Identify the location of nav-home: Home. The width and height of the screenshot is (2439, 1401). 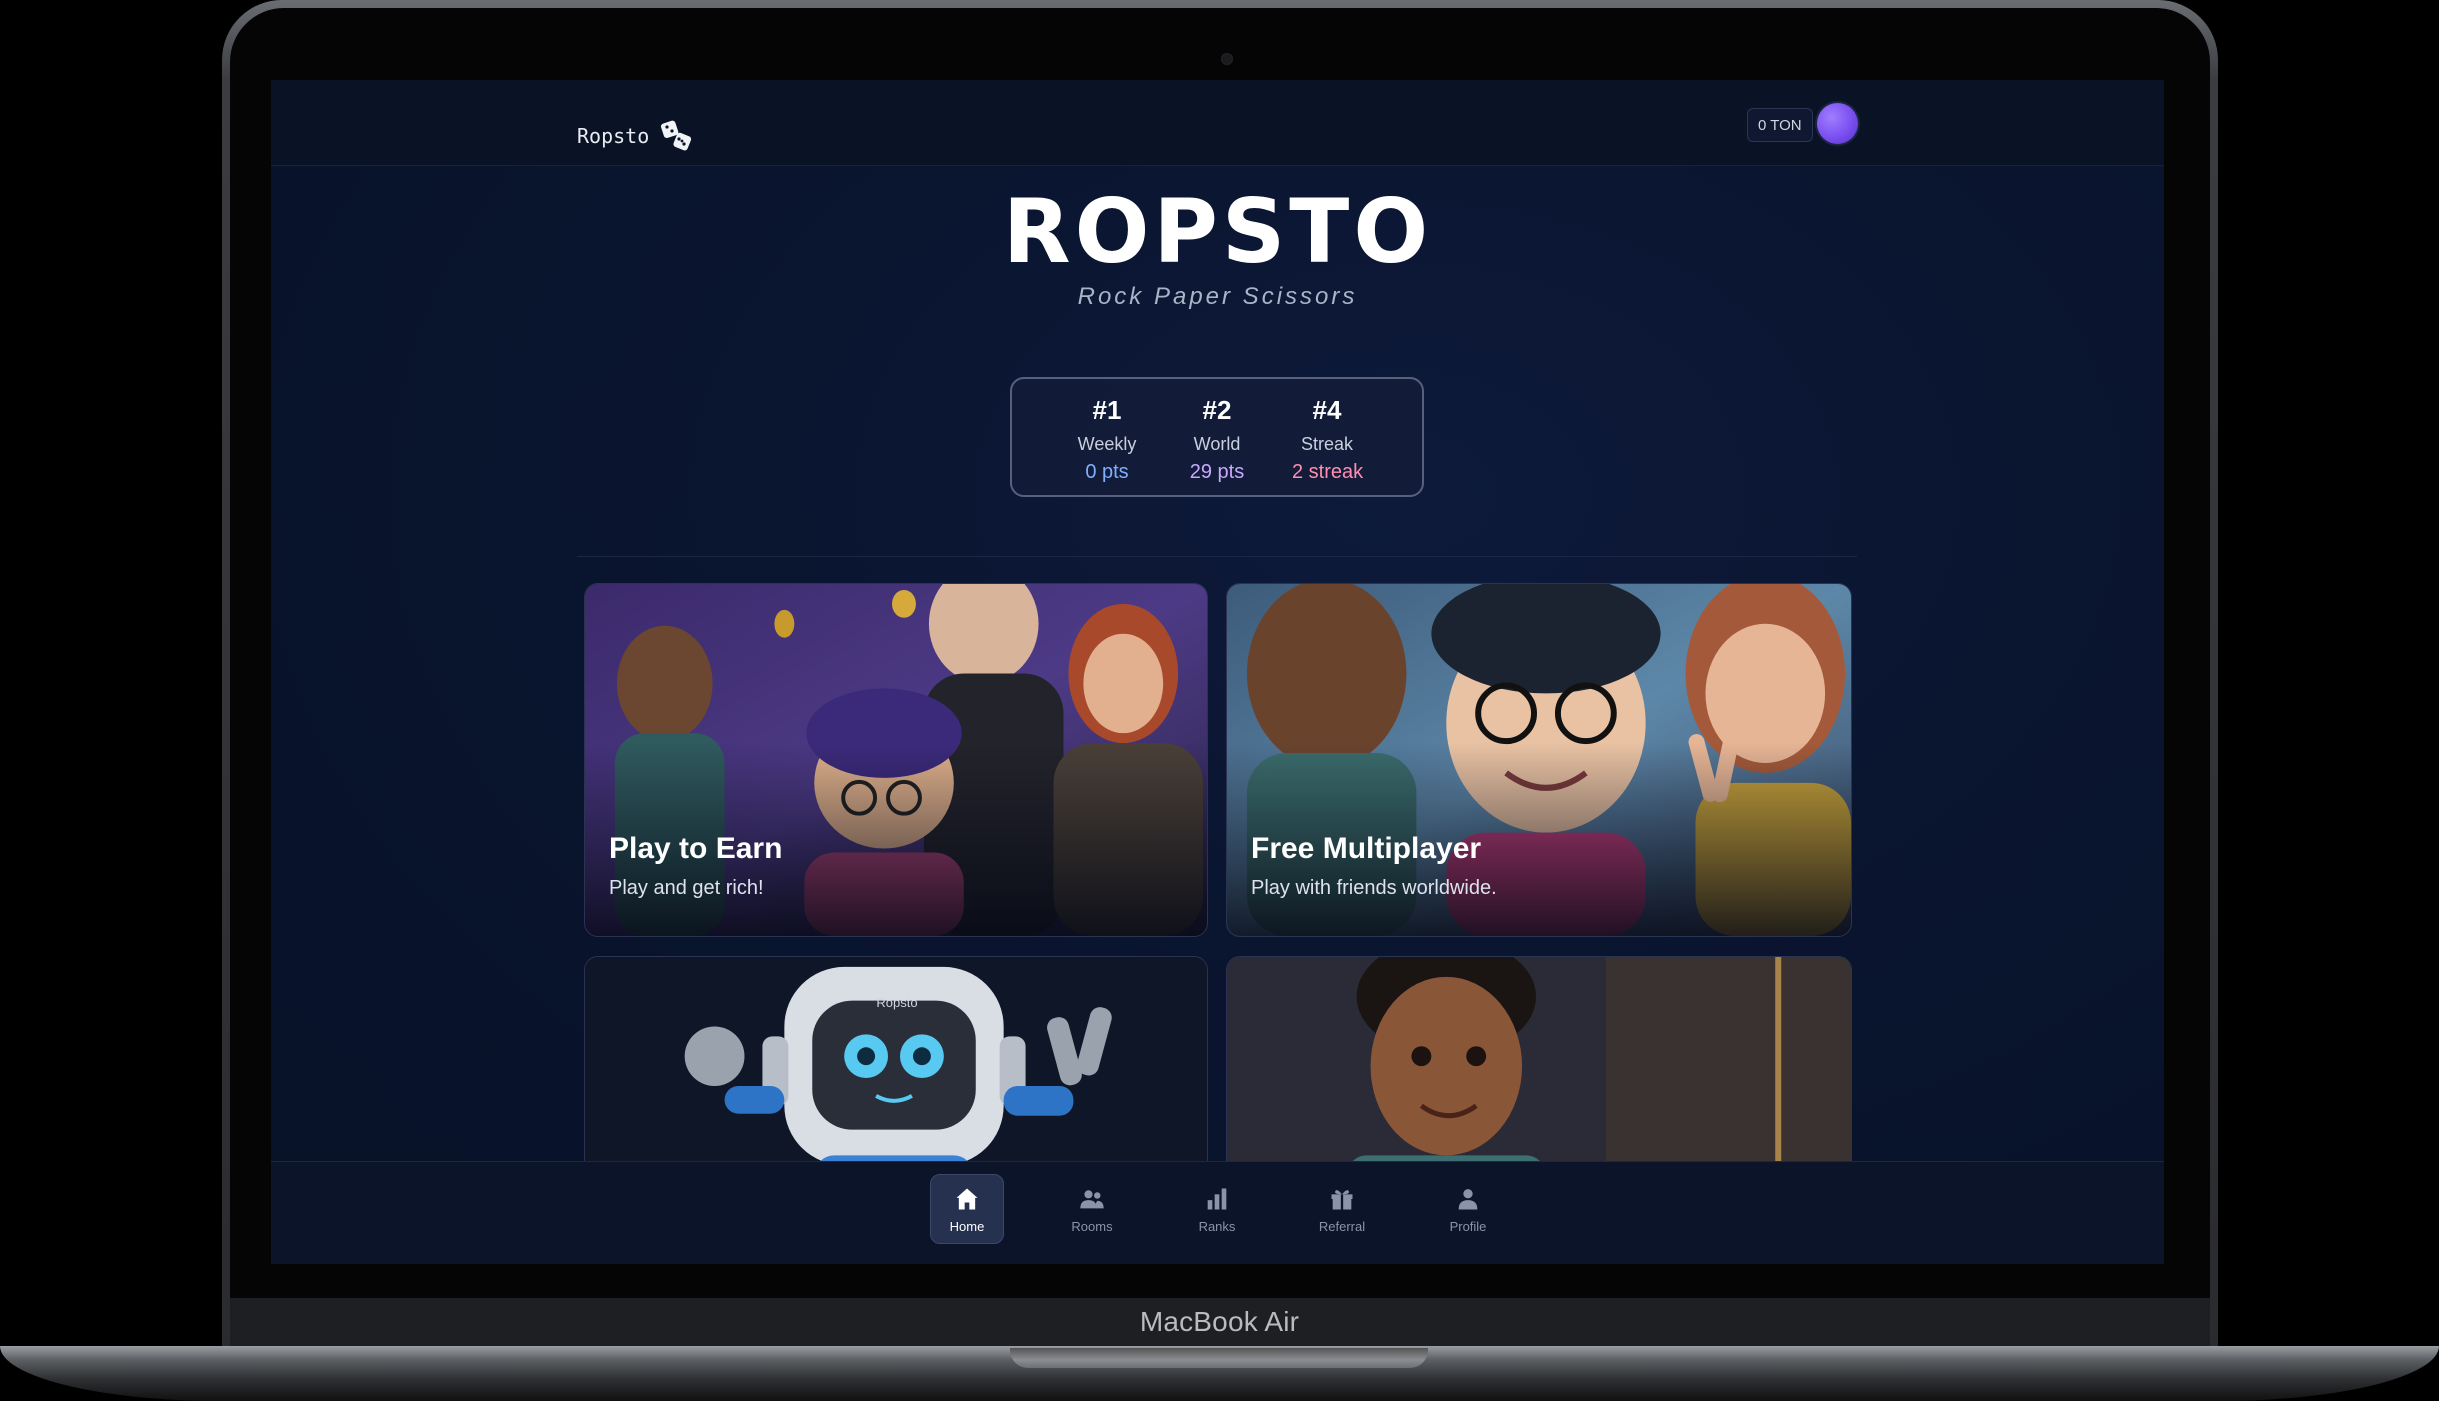
(967, 1209).